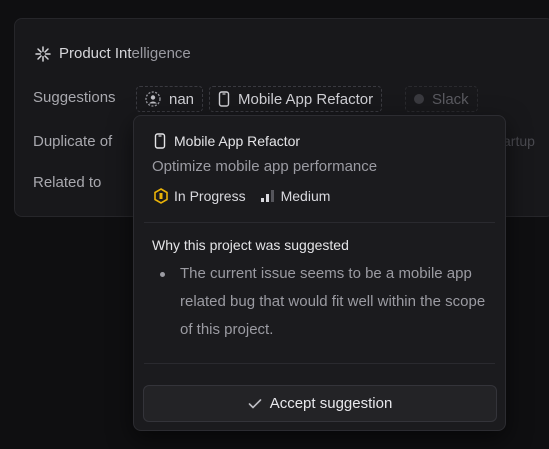 This screenshot has height=449, width=549. I want to click on priority-badge: Medium, so click(295, 196).